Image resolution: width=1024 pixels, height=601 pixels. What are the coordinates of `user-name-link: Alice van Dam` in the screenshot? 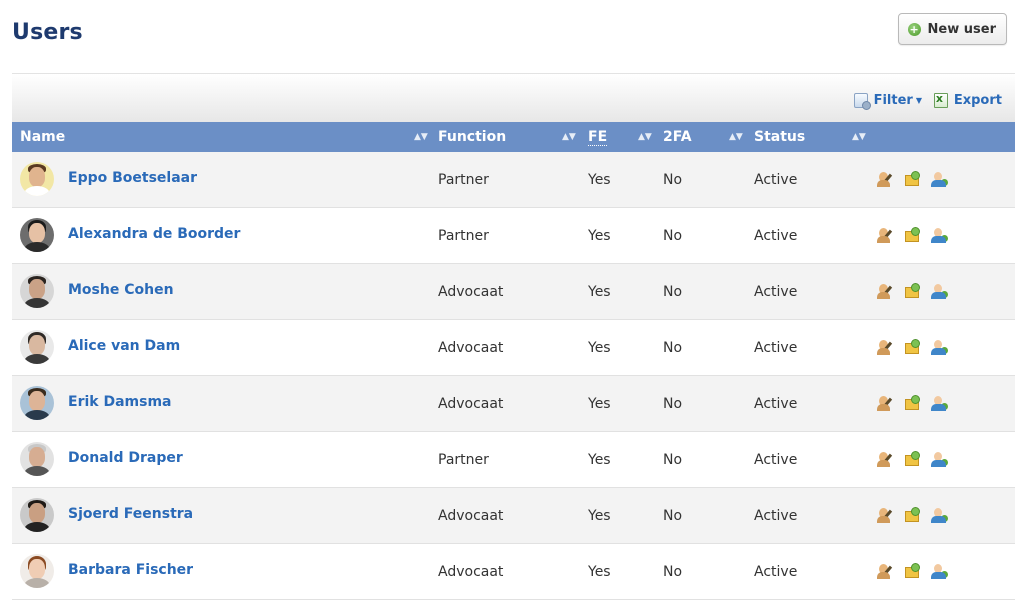 It's located at (124, 346).